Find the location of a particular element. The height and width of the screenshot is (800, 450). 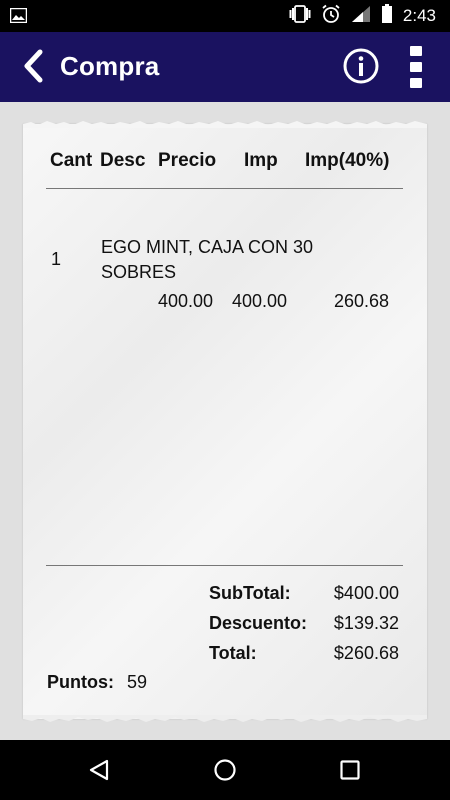

points-value: 59 is located at coordinates (137, 682).